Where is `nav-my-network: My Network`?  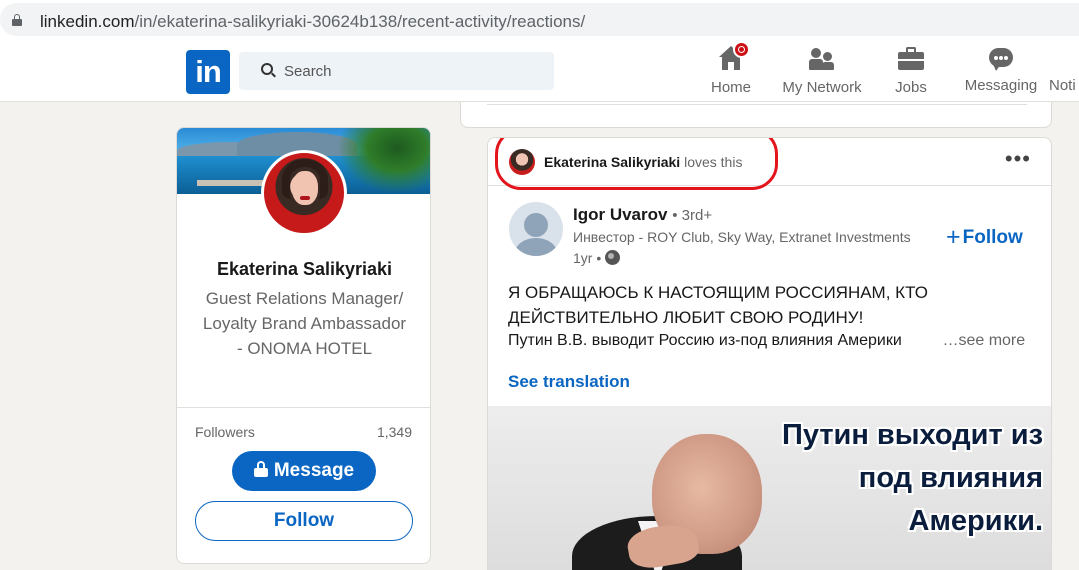 nav-my-network: My Network is located at coordinates (822, 72).